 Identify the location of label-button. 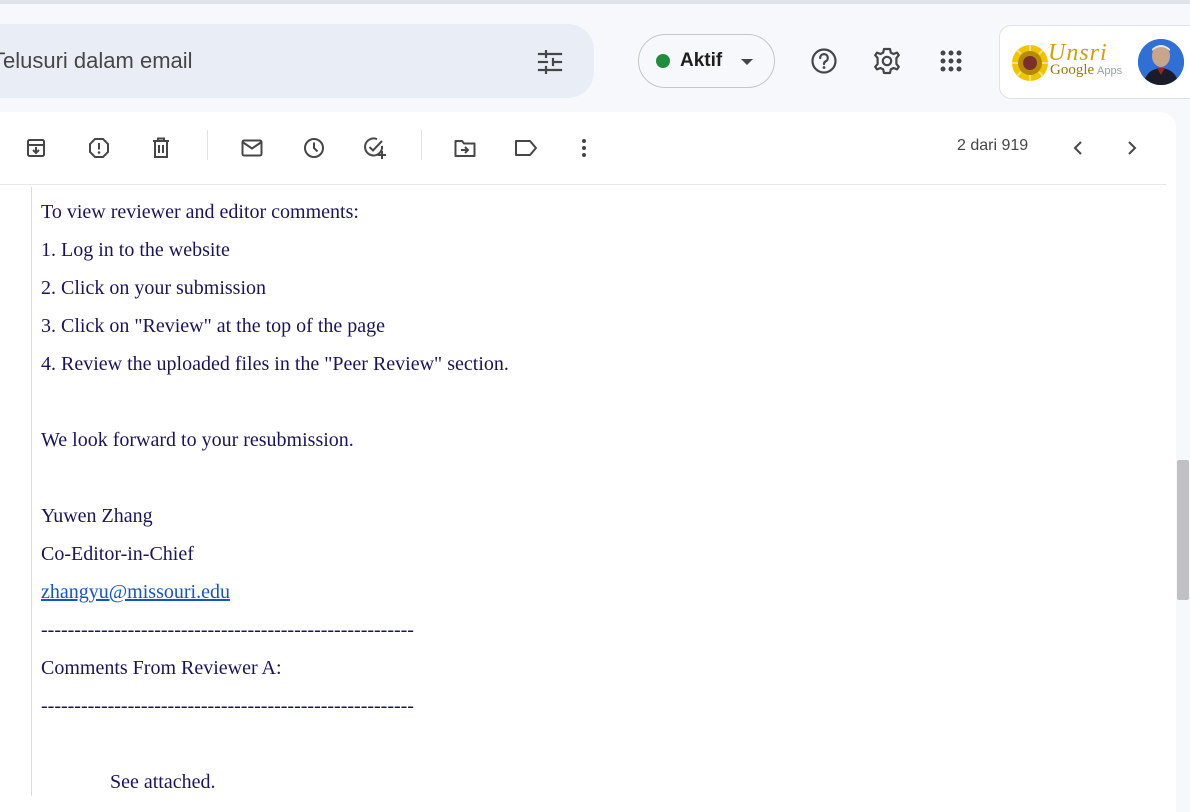
(526, 148).